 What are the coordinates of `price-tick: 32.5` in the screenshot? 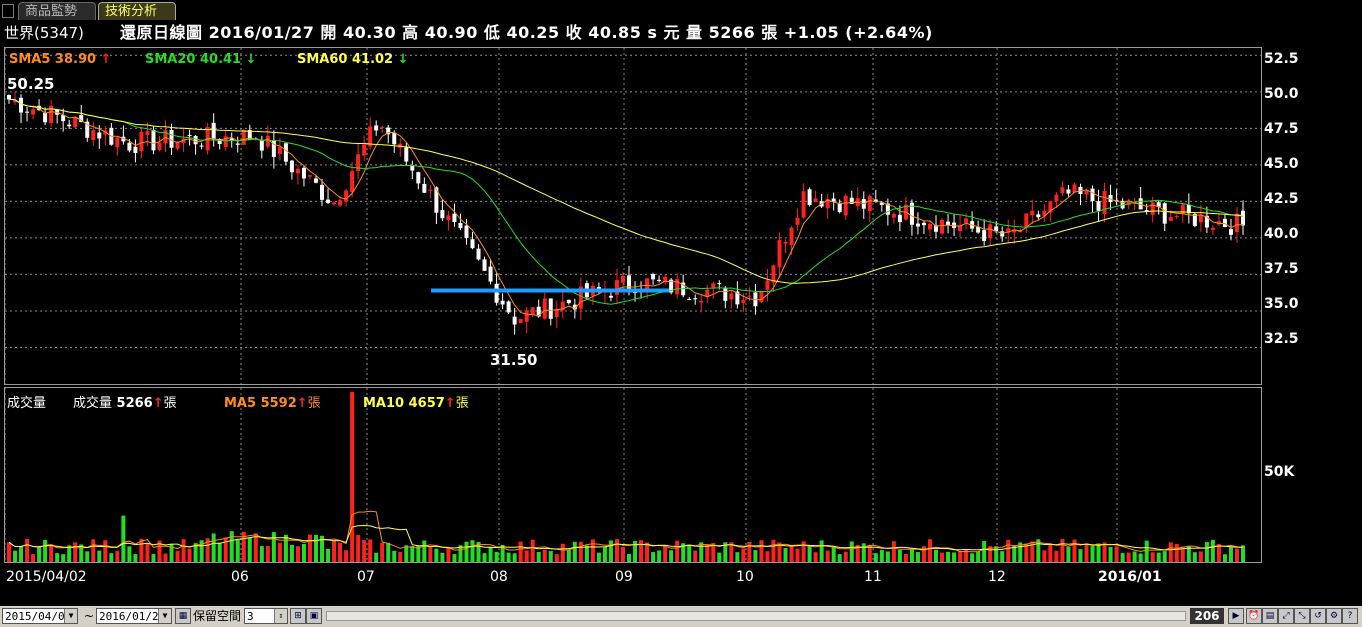 It's located at (1281, 339).